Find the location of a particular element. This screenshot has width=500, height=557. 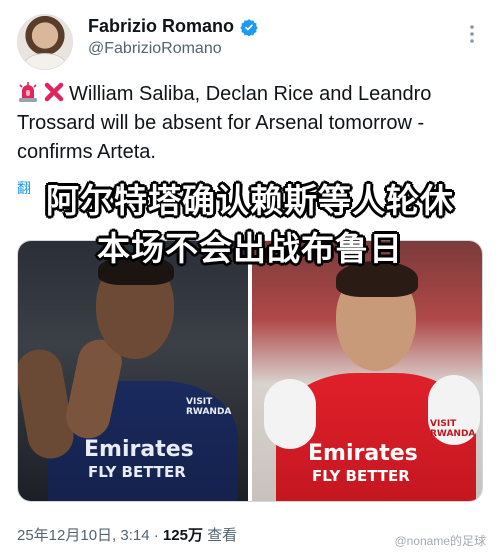

more-options-icon is located at coordinates (472, 34).